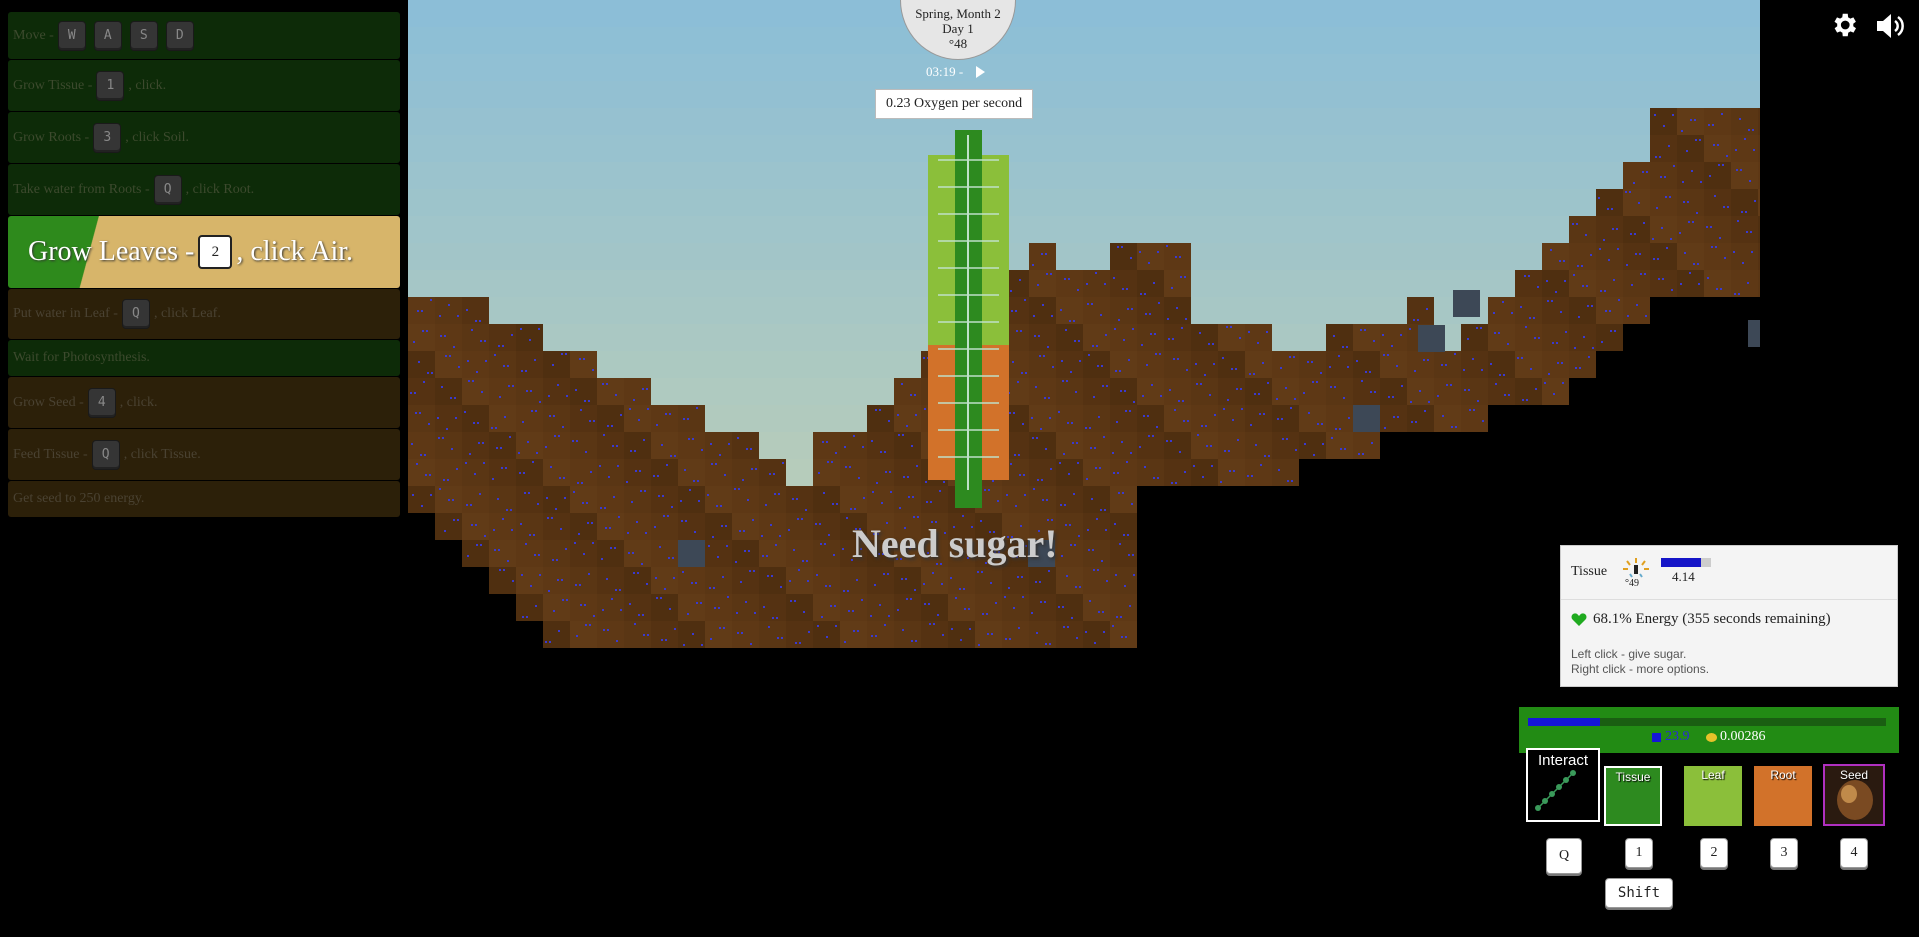 Image resolution: width=1919 pixels, height=937 pixels. I want to click on tutorial-step: Feed Tissue -Q, click Tissue., so click(204, 454).